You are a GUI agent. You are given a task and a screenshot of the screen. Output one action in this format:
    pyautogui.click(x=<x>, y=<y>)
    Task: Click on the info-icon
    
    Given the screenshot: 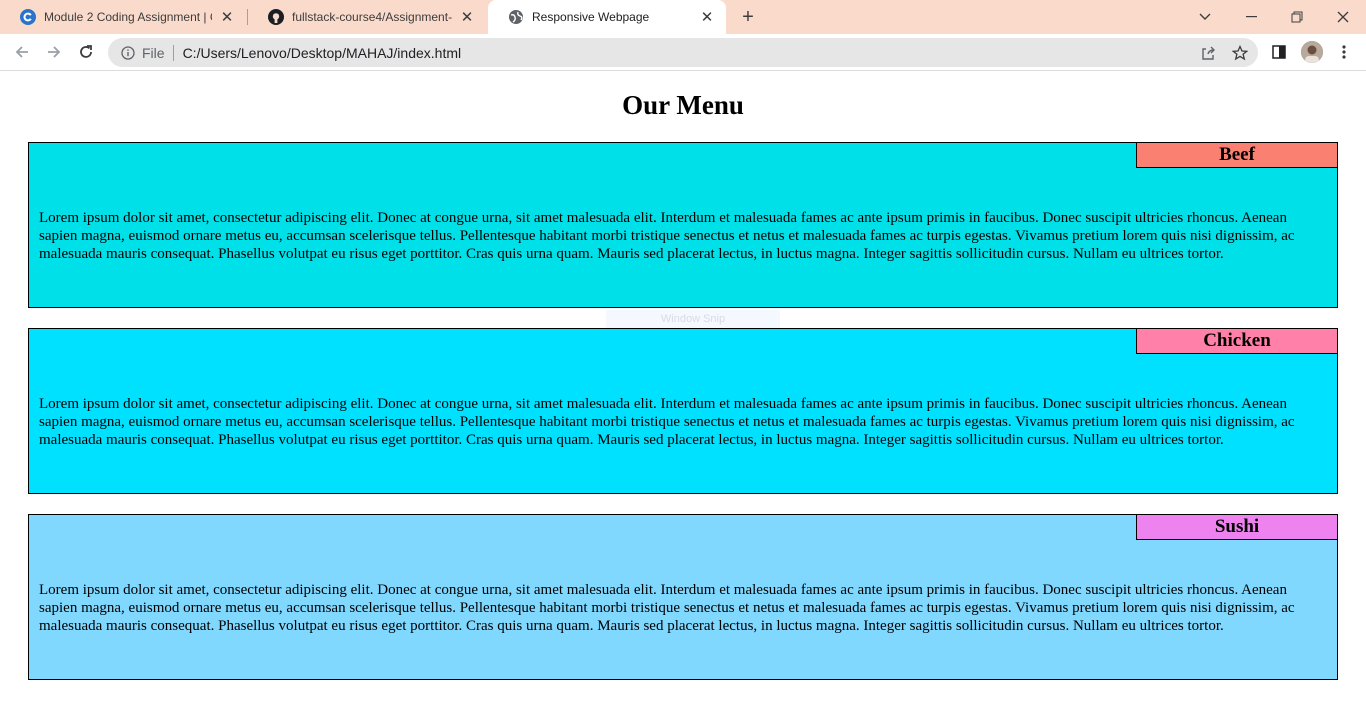 What is the action you would take?
    pyautogui.click(x=128, y=53)
    